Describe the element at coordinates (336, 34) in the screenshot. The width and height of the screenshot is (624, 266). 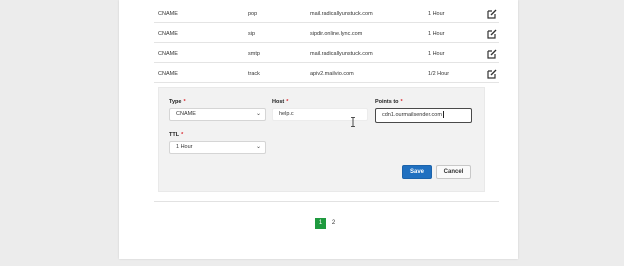
I see `record-points-to: sipdir.online.lync.com` at that location.